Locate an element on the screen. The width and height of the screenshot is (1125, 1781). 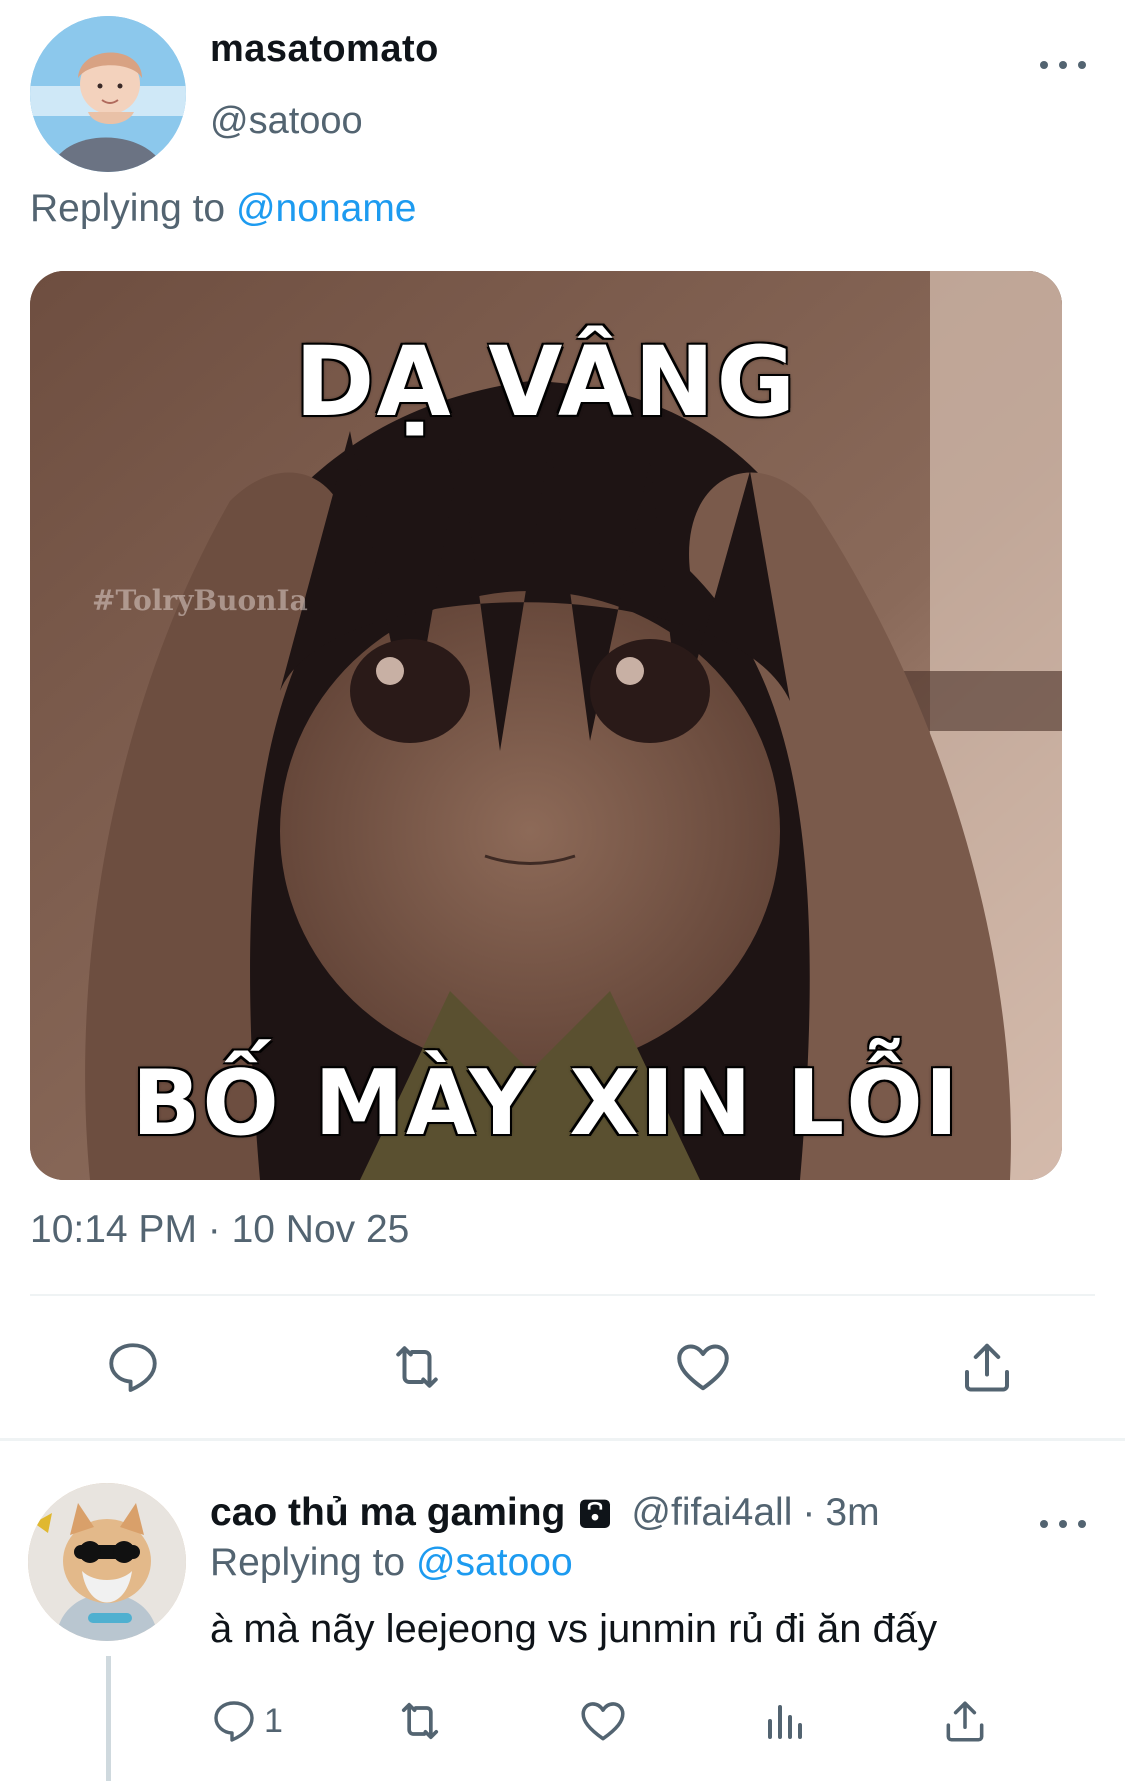
analytics-icon is located at coordinates (785, 1722).